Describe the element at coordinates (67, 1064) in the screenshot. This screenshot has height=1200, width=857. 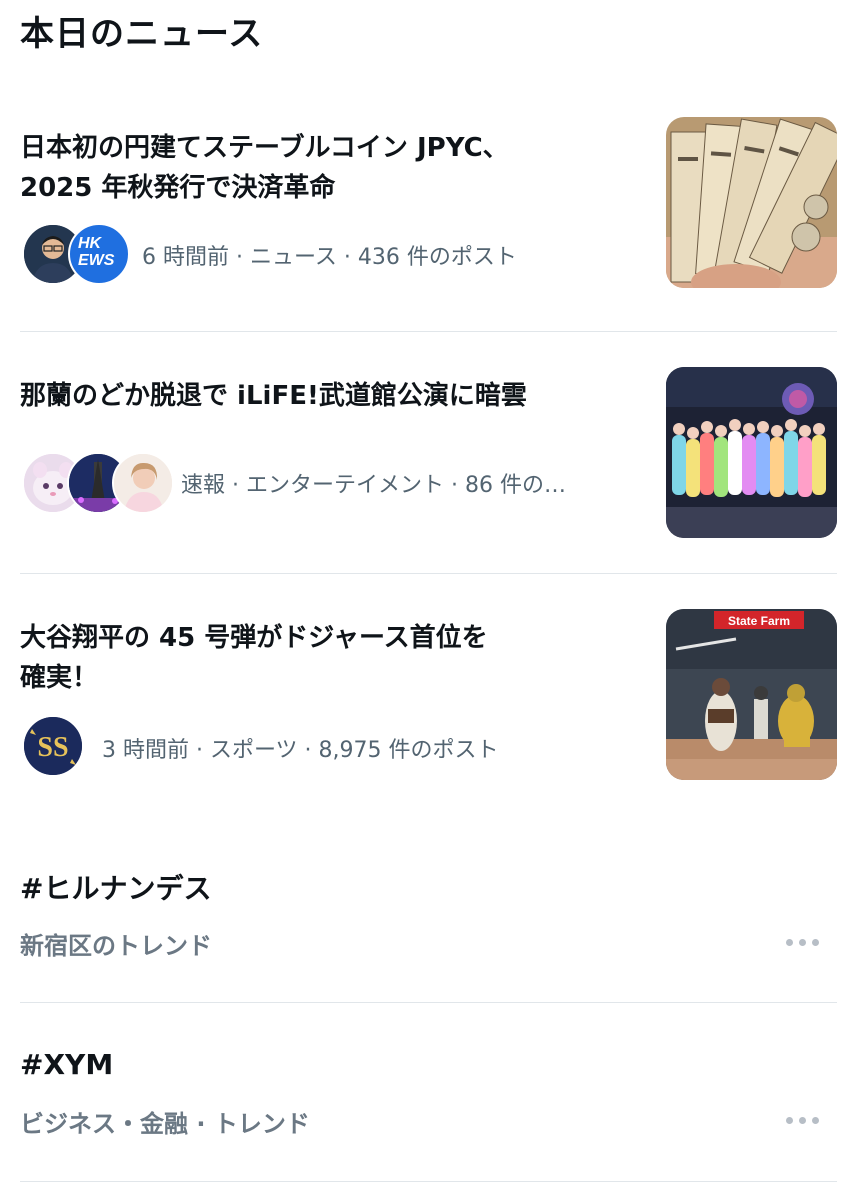
I see `trend-name: #XYM` at that location.